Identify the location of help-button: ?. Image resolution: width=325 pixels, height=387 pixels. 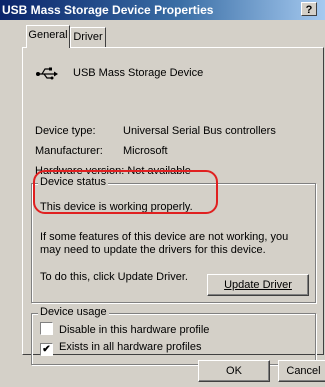
(309, 9).